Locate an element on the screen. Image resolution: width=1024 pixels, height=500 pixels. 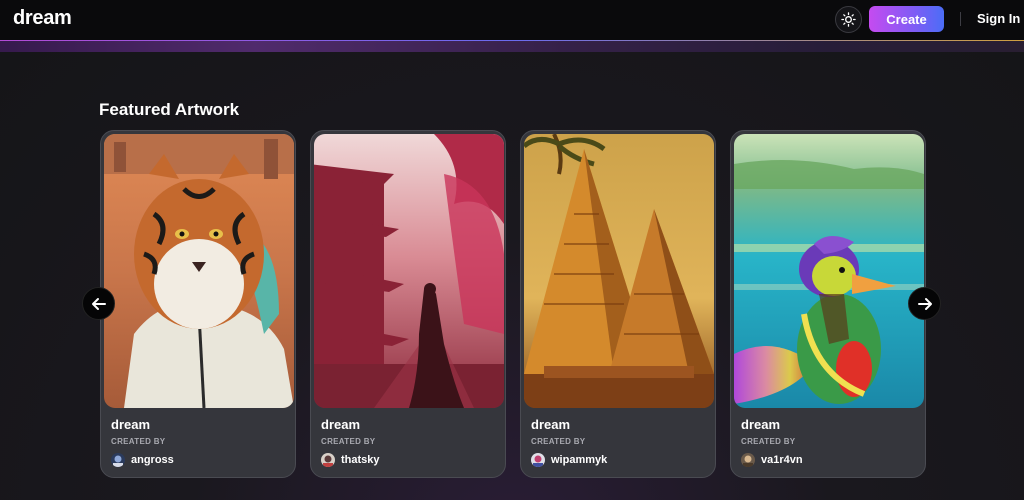
card-author: wipammyk is located at coordinates (569, 460).